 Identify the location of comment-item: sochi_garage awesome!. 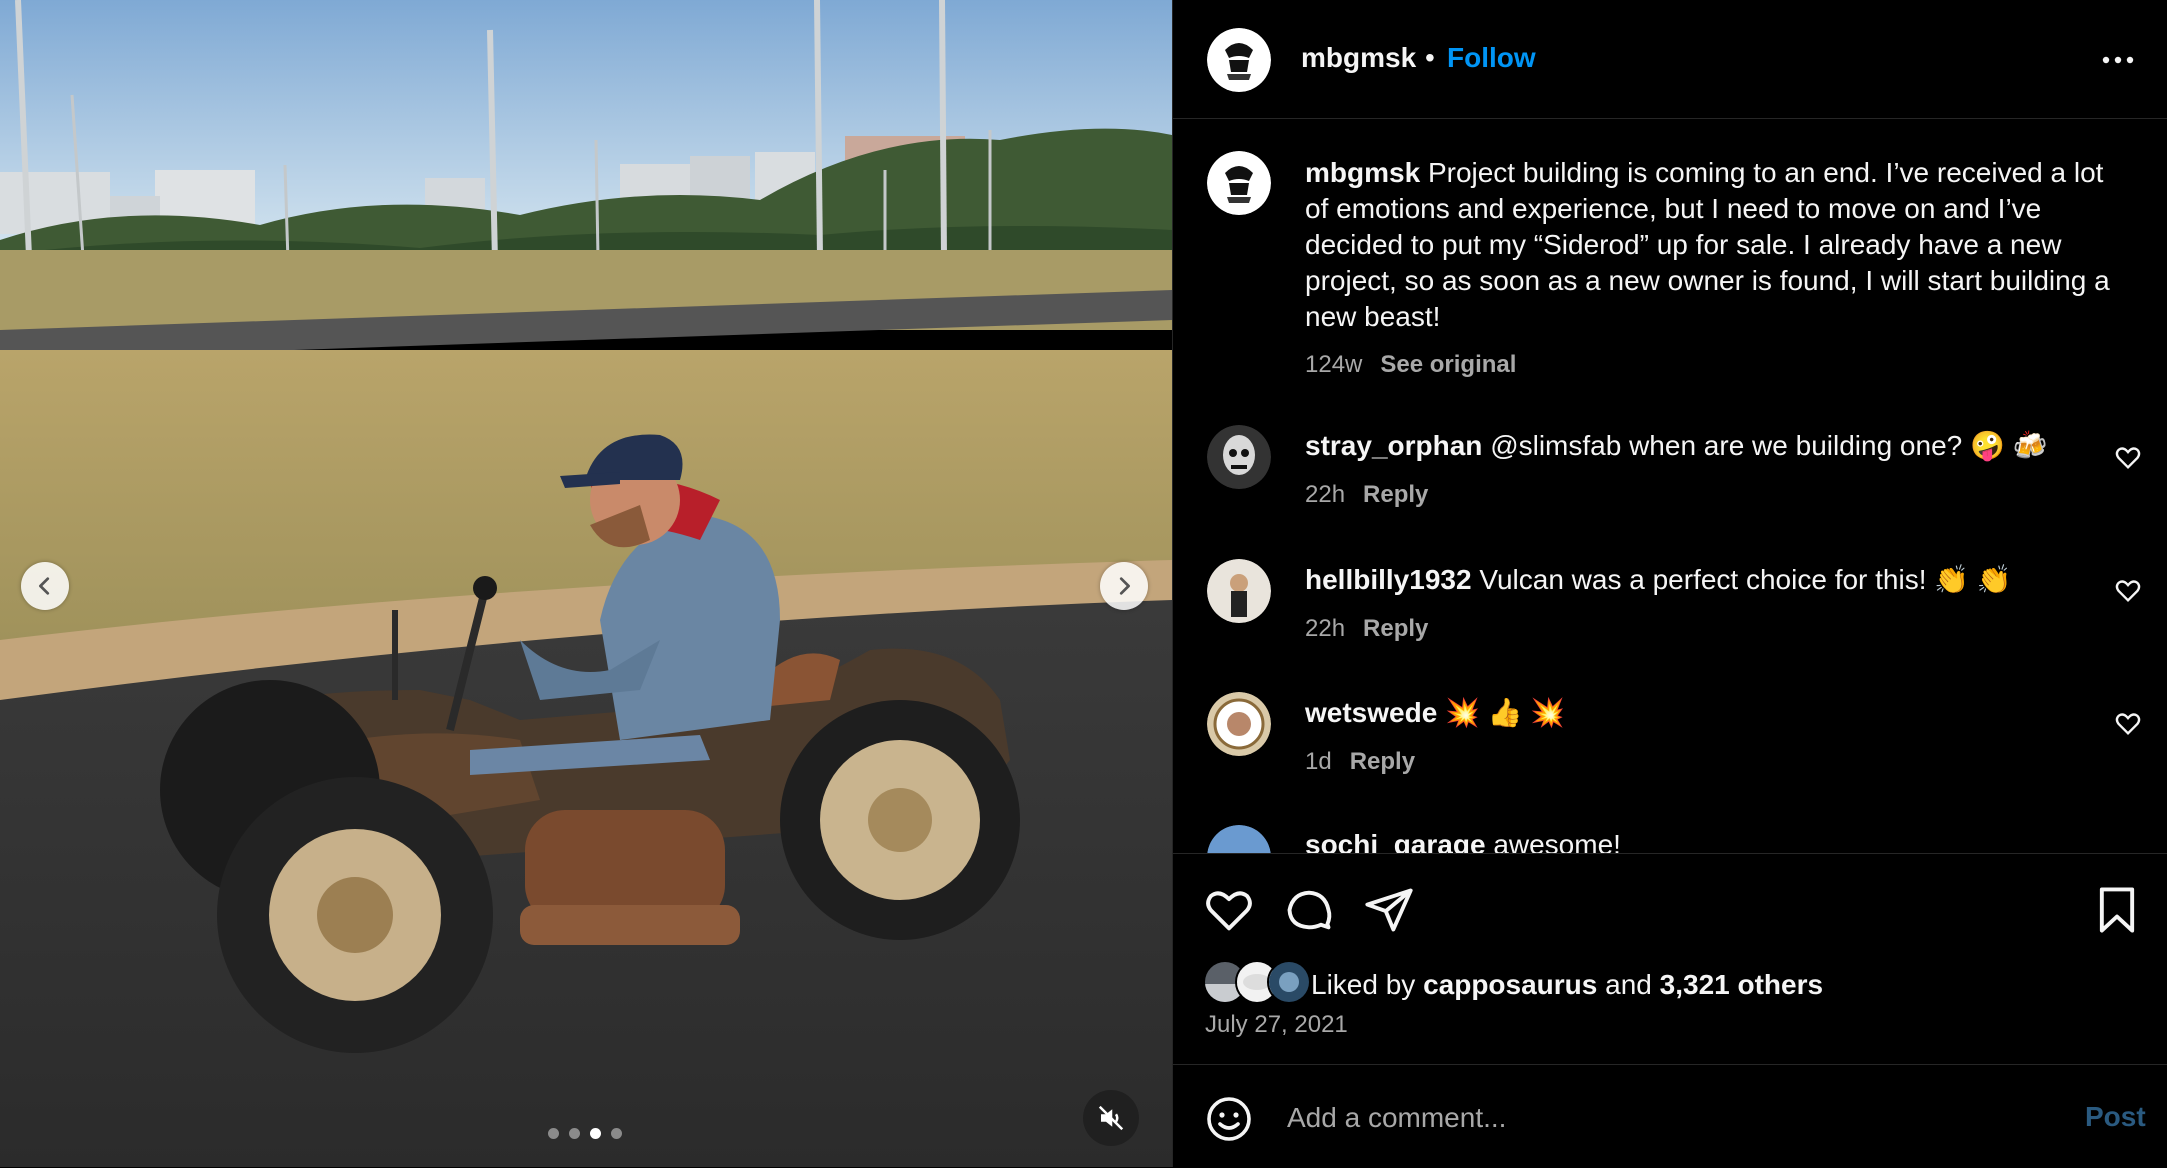
(1463, 841).